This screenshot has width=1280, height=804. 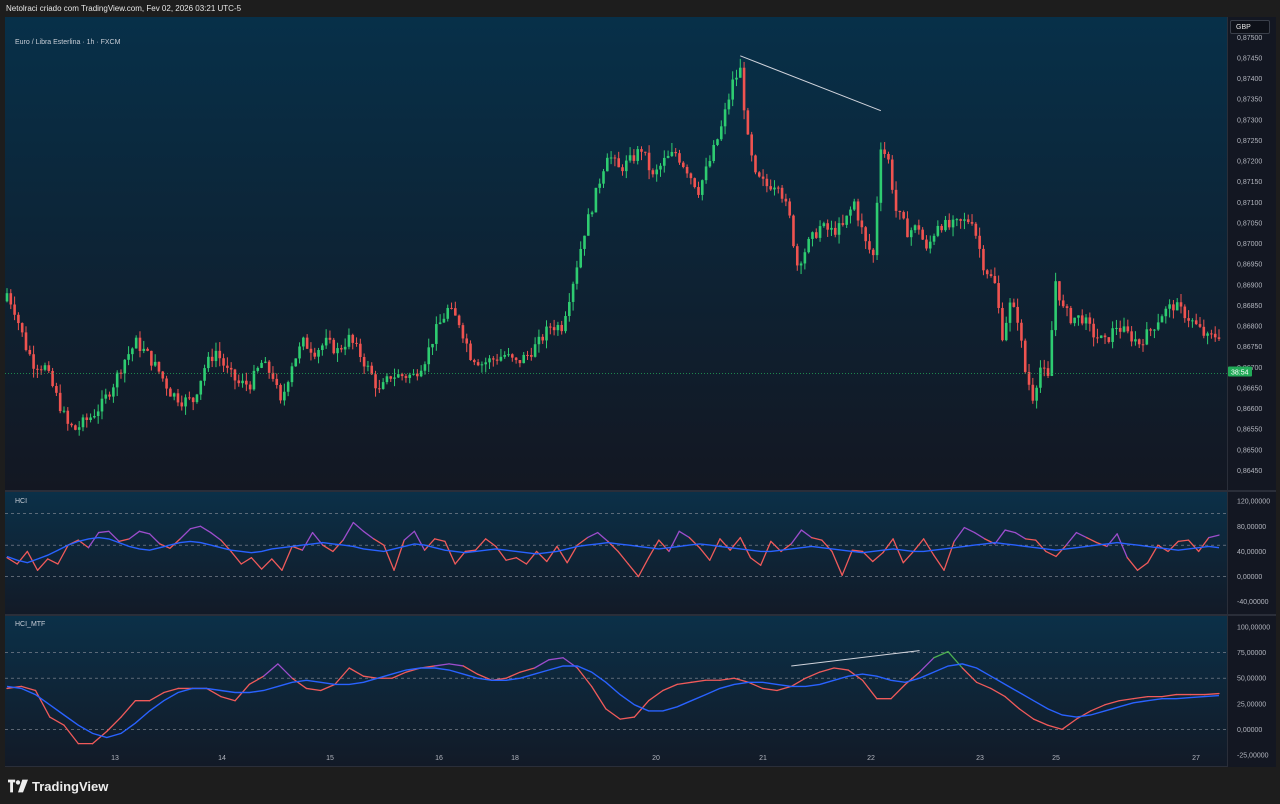 I want to click on price-tick-label: 0,86550, so click(x=1249, y=430).